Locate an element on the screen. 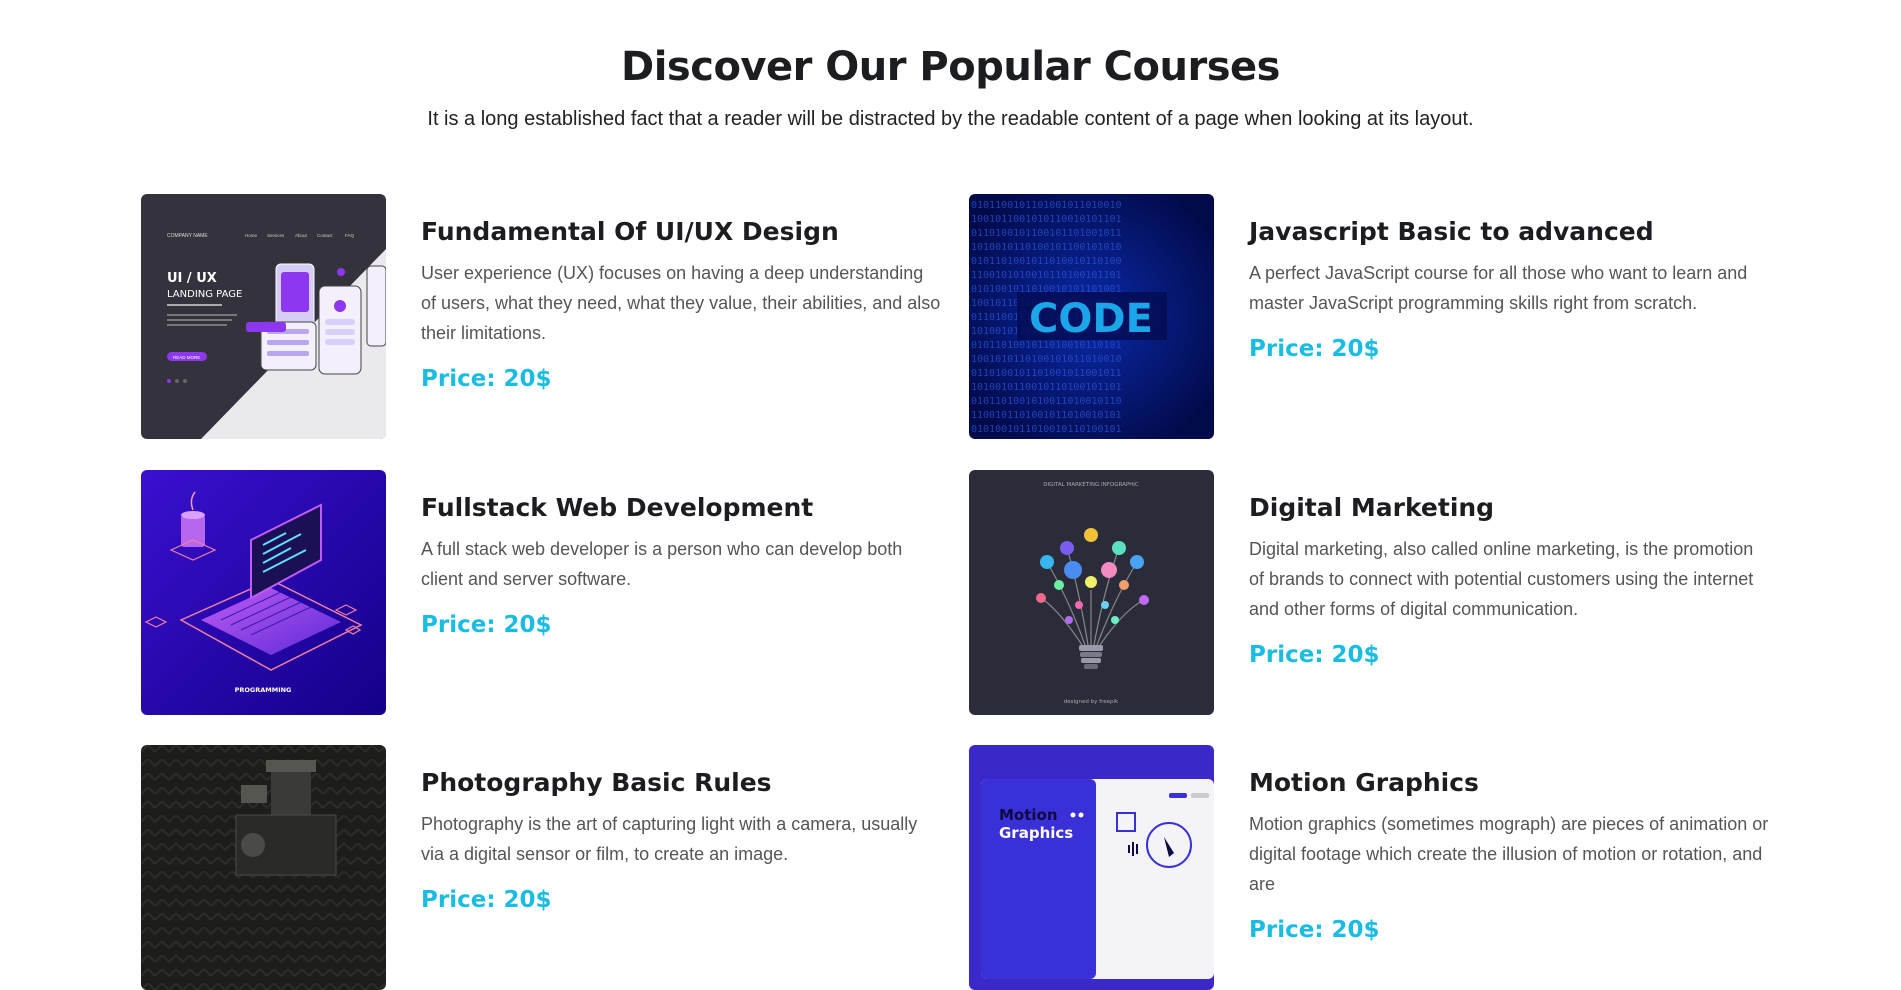 This screenshot has height=990, width=1901. course-thumbnail-motion-graphics: Motion Graphics is located at coordinates (1091, 867).